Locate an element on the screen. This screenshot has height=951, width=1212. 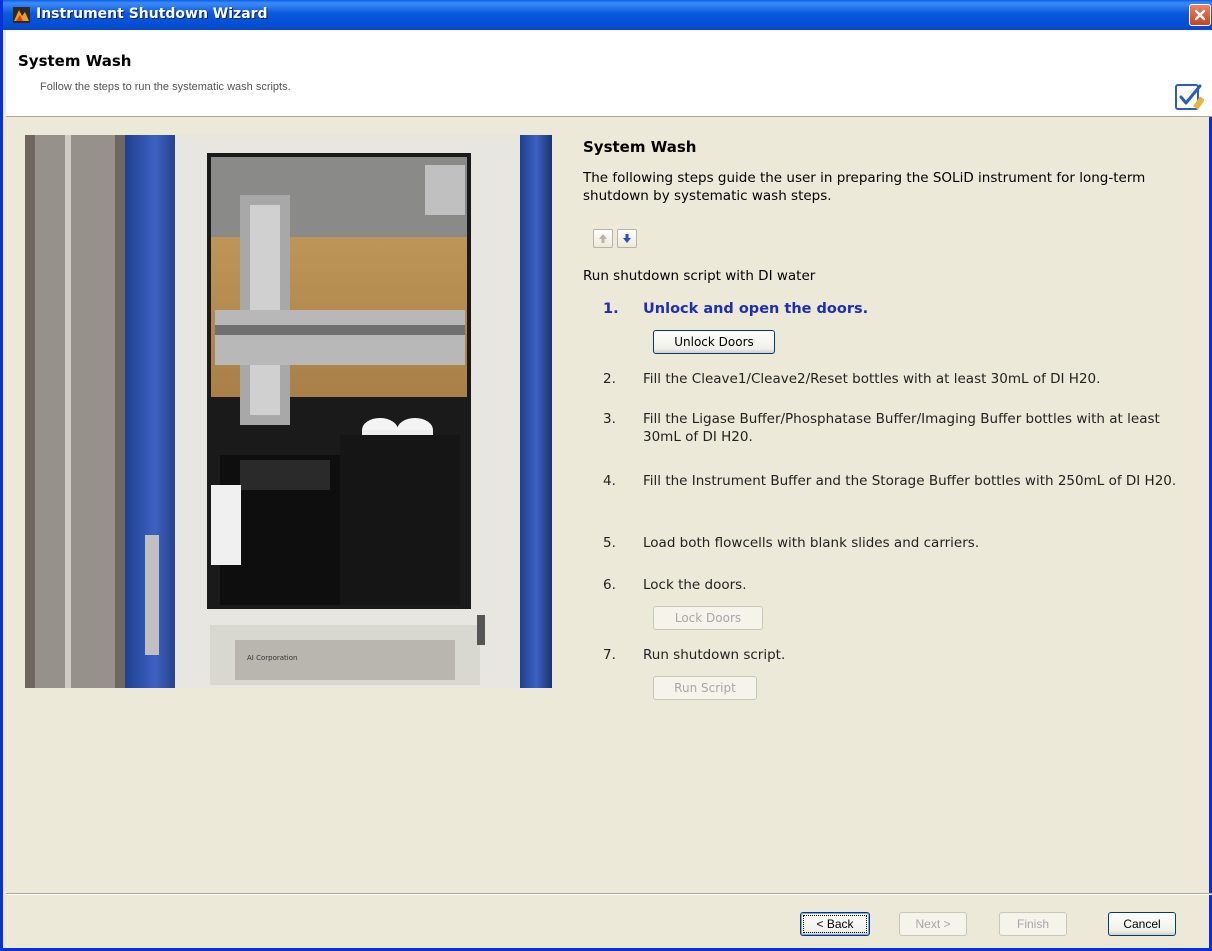
step-number: 3. is located at coordinates (609, 419).